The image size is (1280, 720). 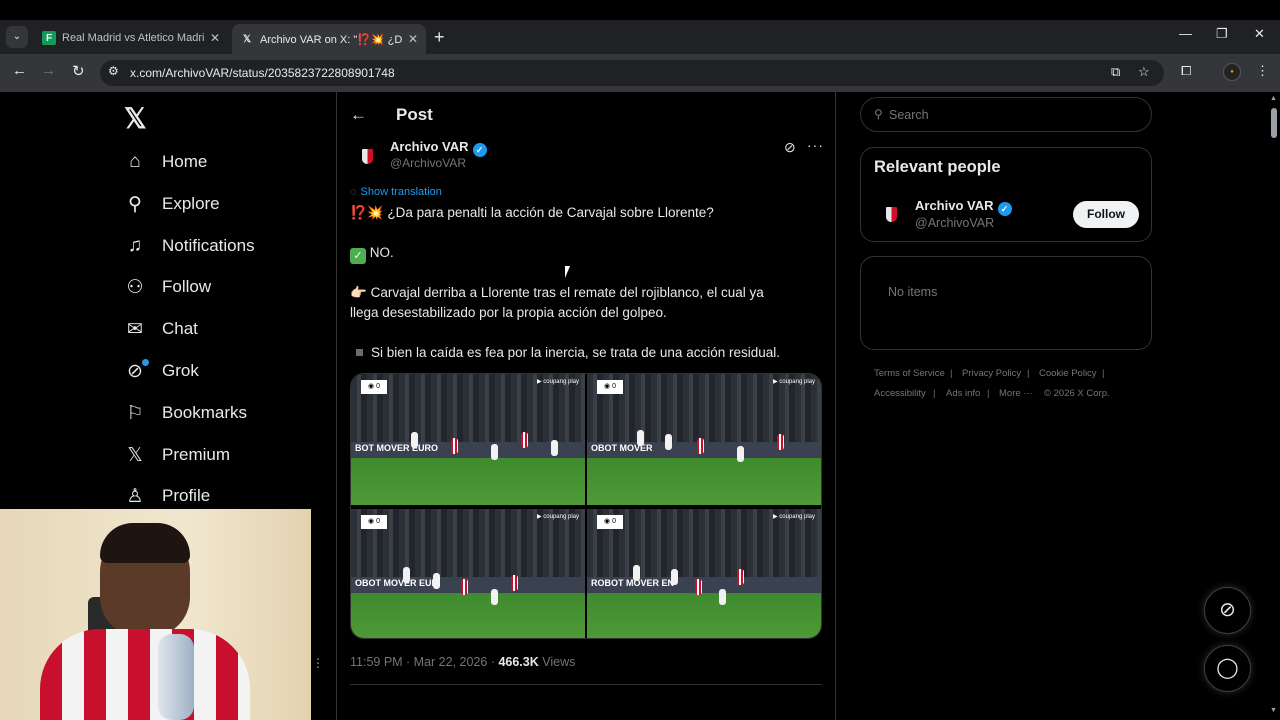 What do you see at coordinates (954, 223) in the screenshot?
I see `person-handle: @ArchivoVAR` at bounding box center [954, 223].